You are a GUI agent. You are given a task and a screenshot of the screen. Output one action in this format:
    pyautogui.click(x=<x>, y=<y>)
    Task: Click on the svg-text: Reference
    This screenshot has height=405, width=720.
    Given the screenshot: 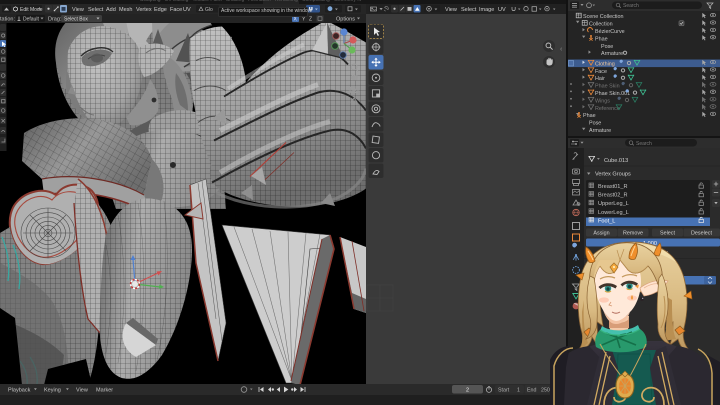 What is the action you would take?
    pyautogui.click(x=607, y=109)
    